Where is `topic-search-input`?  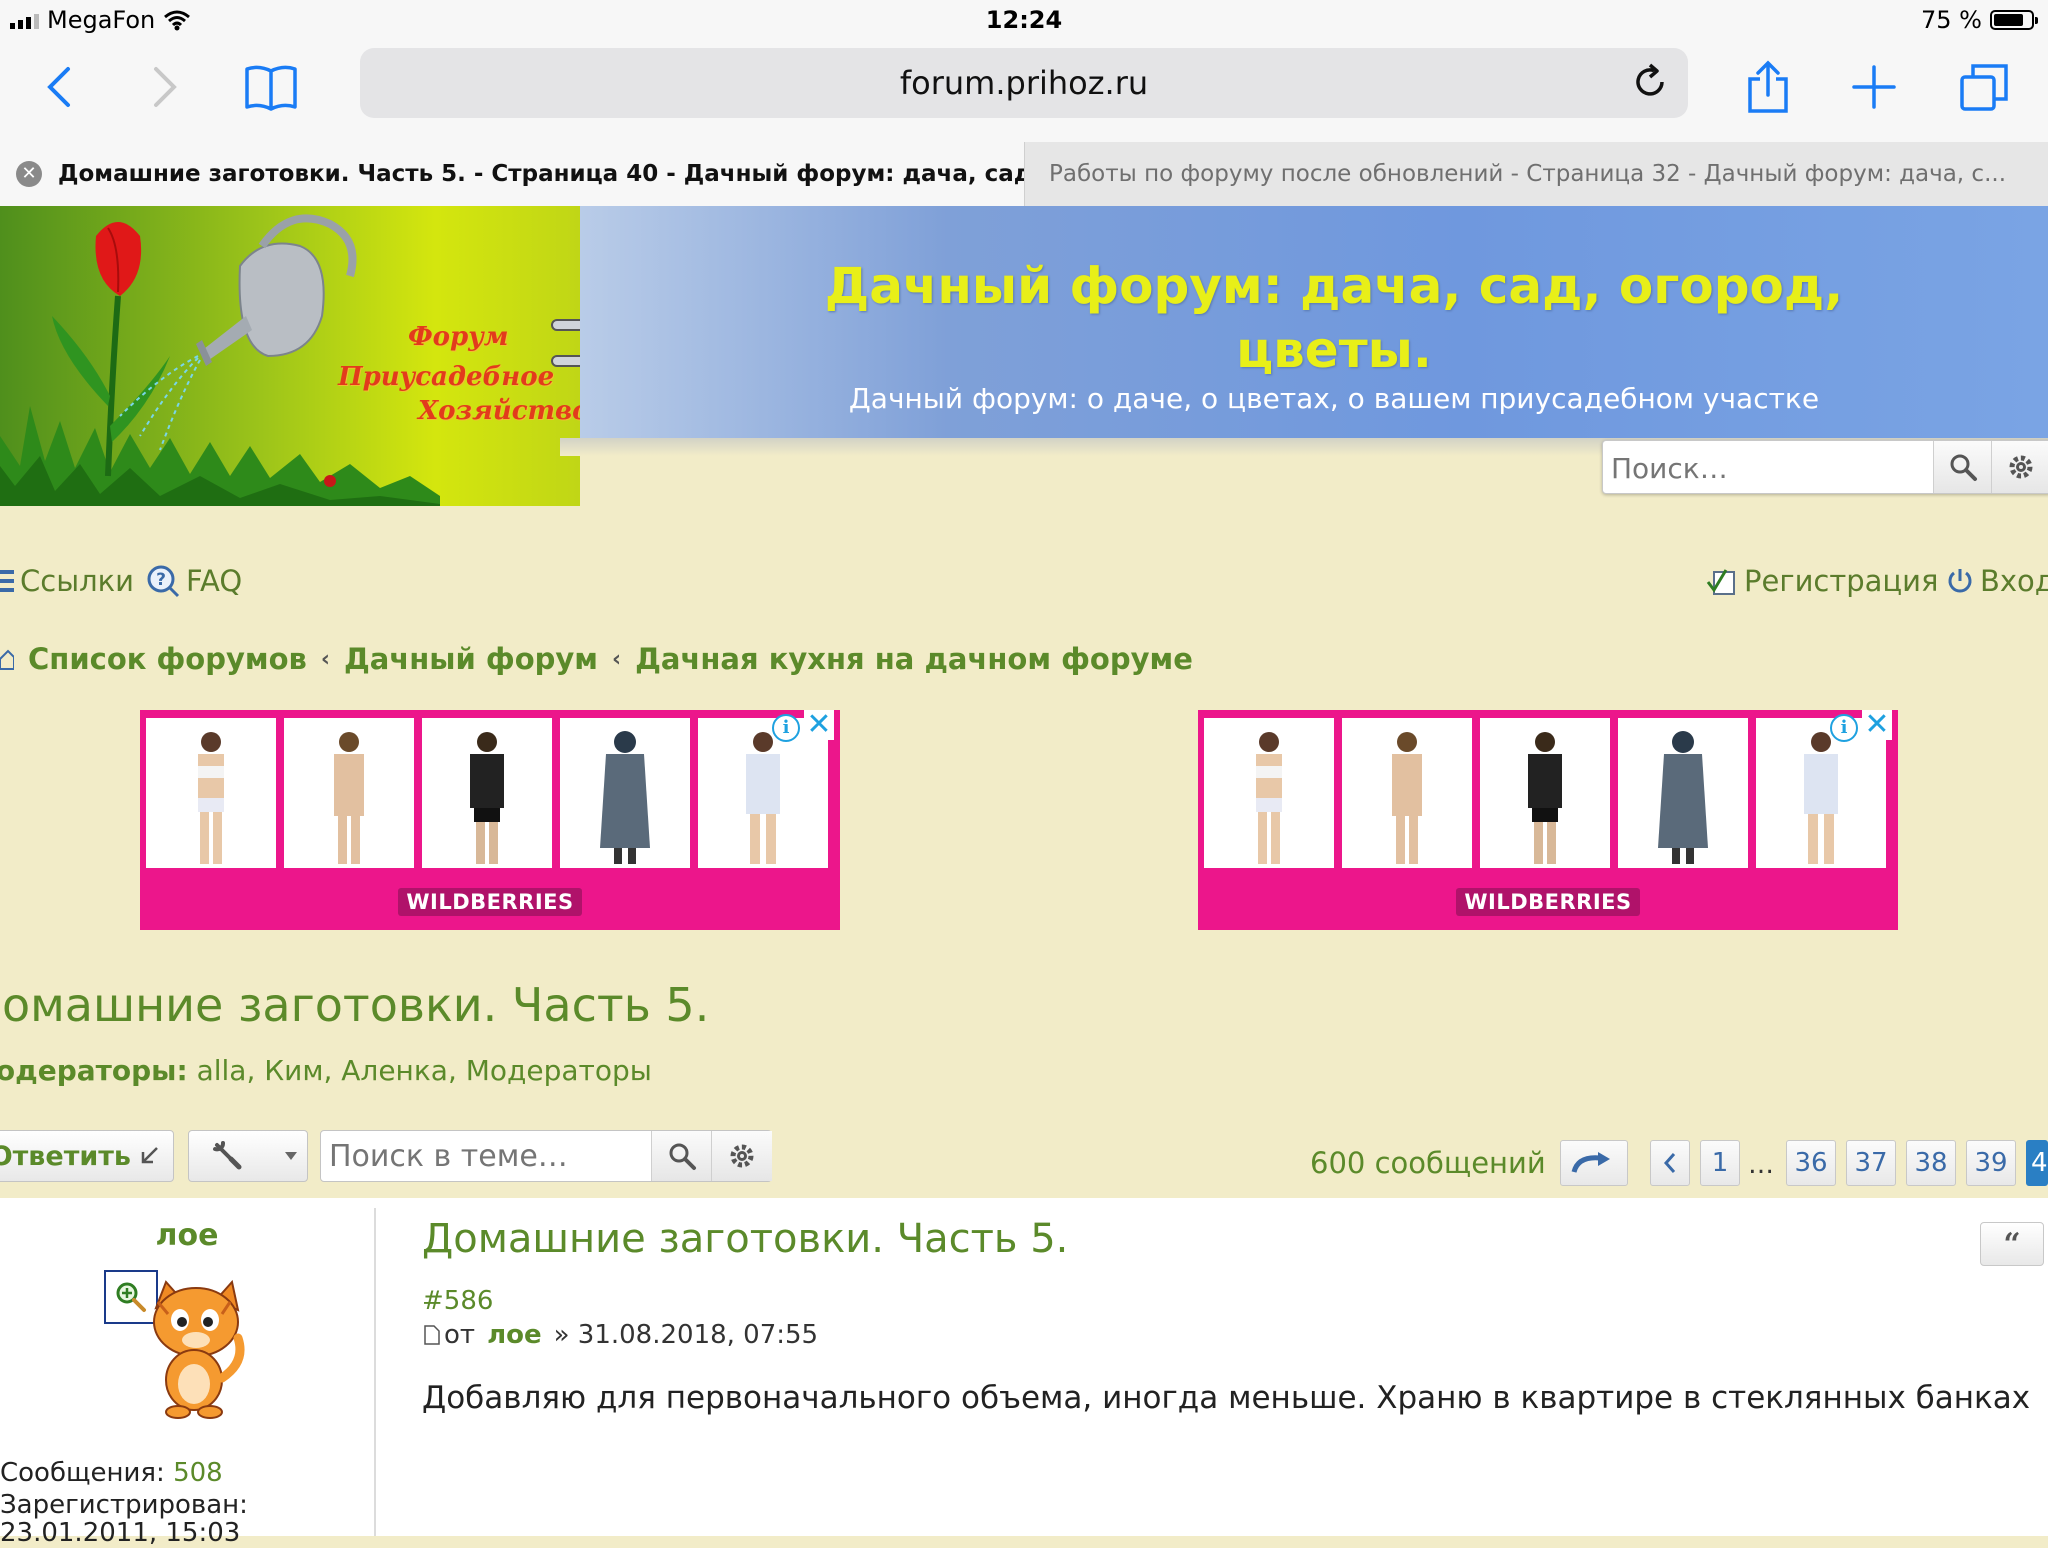
topic-search-input is located at coordinates (486, 1156).